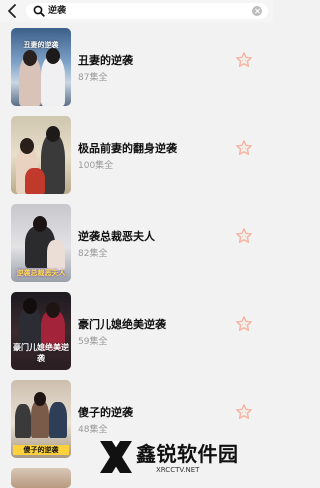 The image size is (320, 488). What do you see at coordinates (147, 11) in the screenshot?
I see `search-bar: 逆袭` at bounding box center [147, 11].